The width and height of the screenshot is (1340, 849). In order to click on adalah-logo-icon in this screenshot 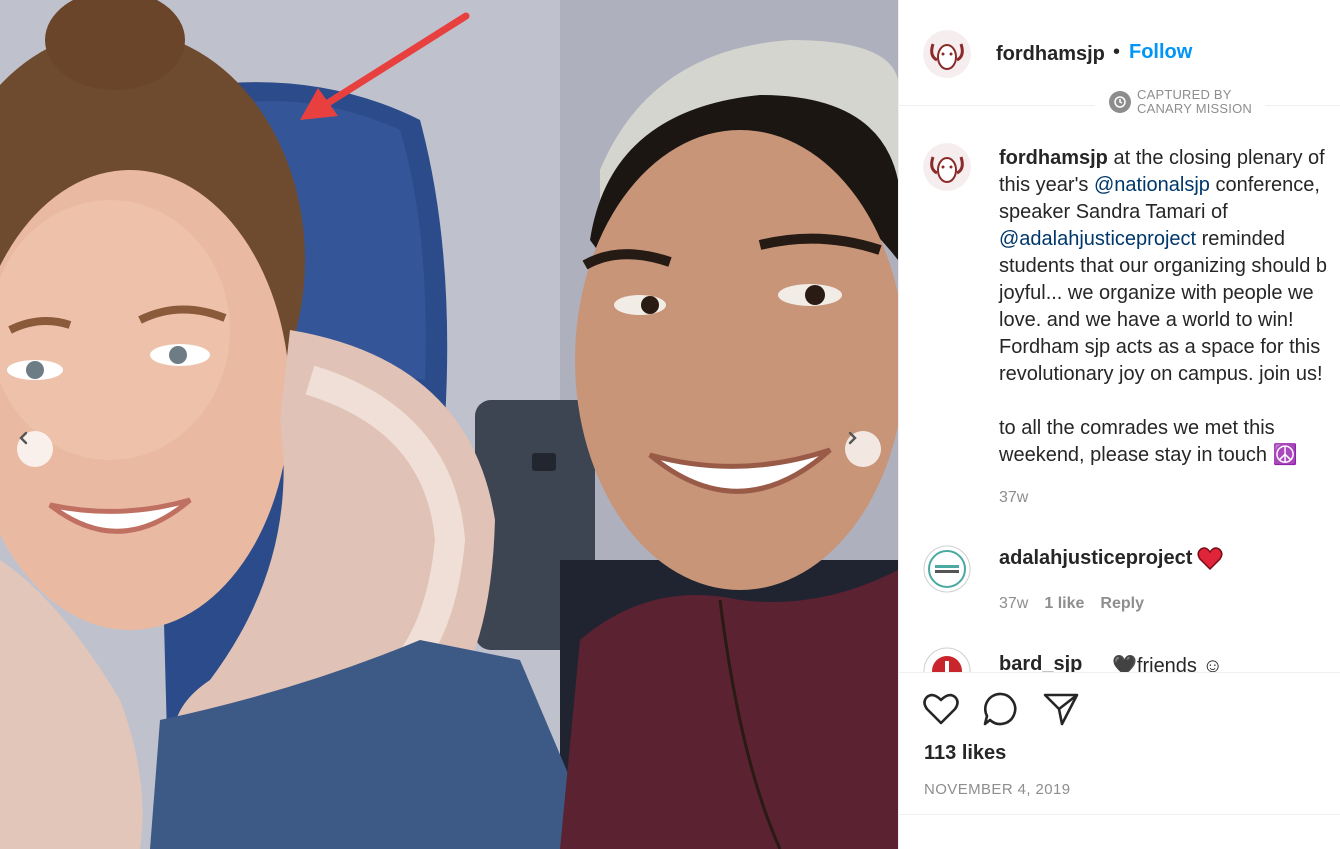, I will do `click(947, 569)`.